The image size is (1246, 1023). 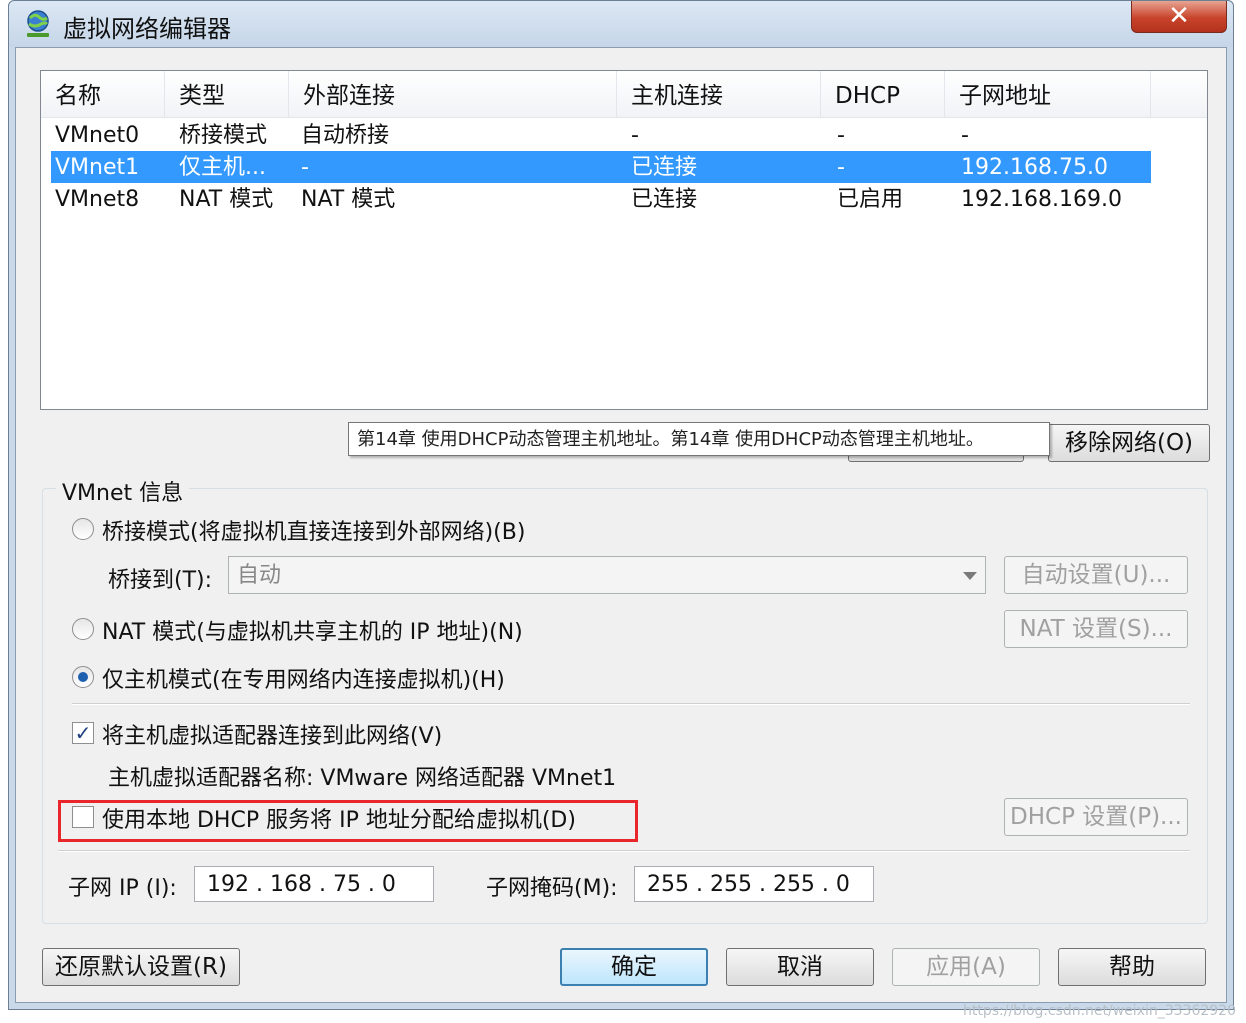 What do you see at coordinates (1132, 967) in the screenshot?
I see `help-button: 帮助` at bounding box center [1132, 967].